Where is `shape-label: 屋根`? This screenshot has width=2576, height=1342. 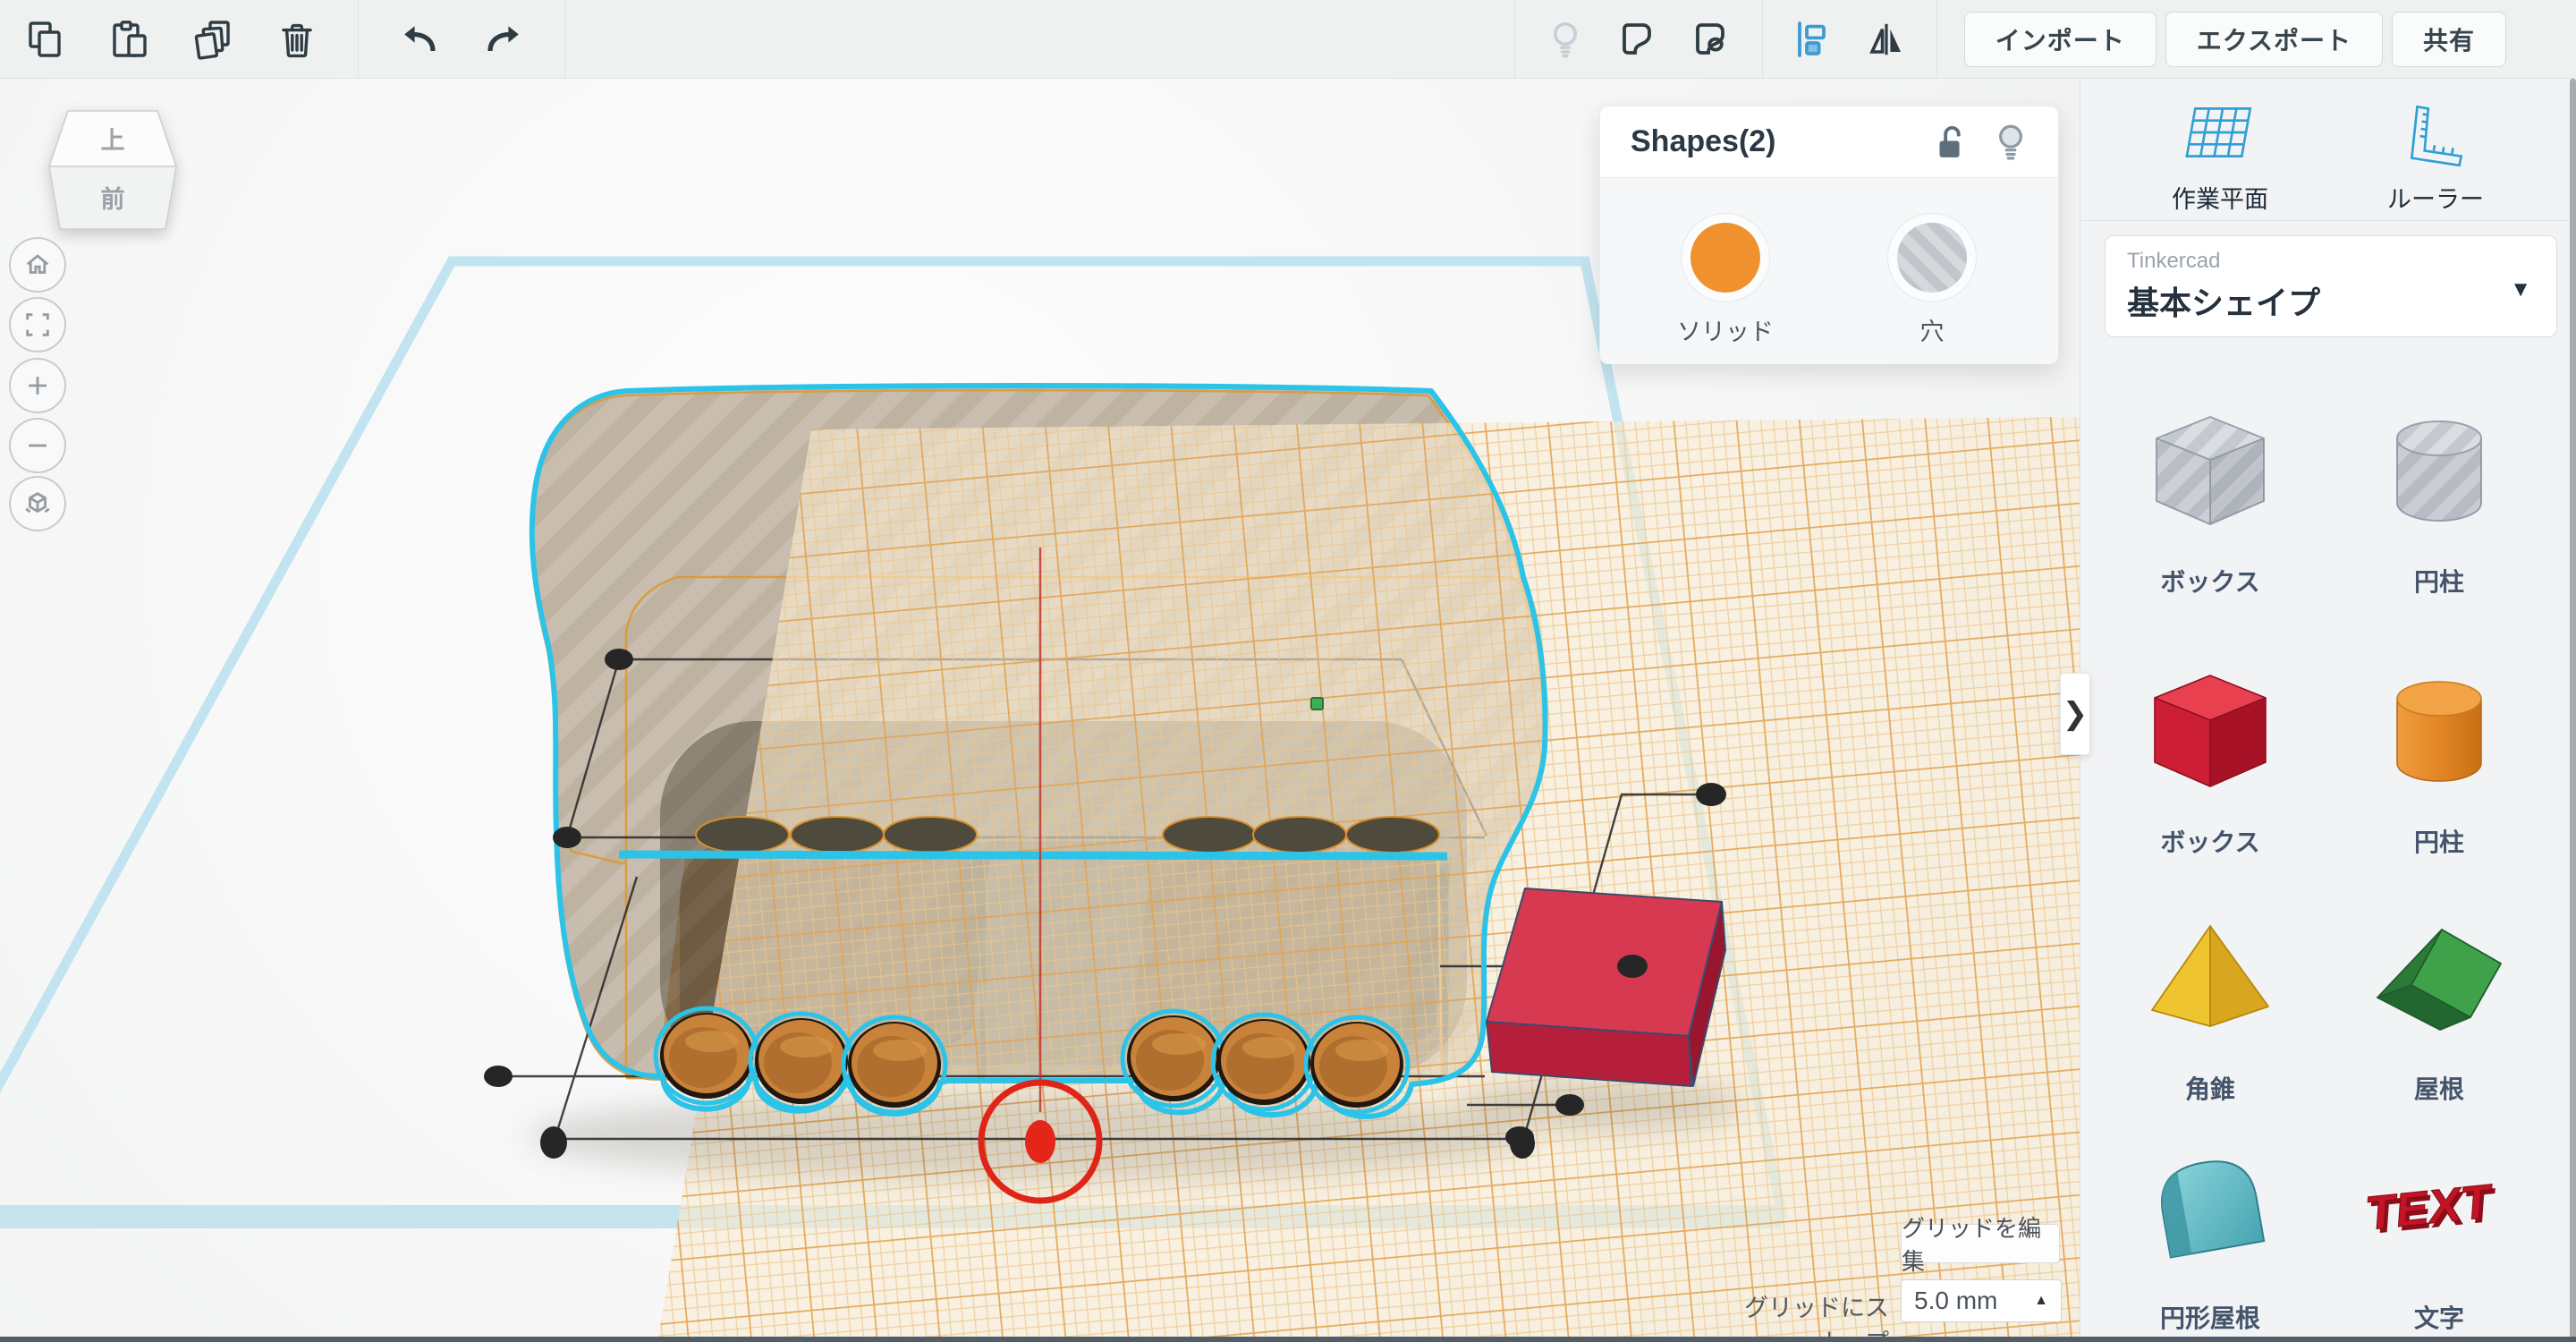 shape-label: 屋根 is located at coordinates (2438, 1089).